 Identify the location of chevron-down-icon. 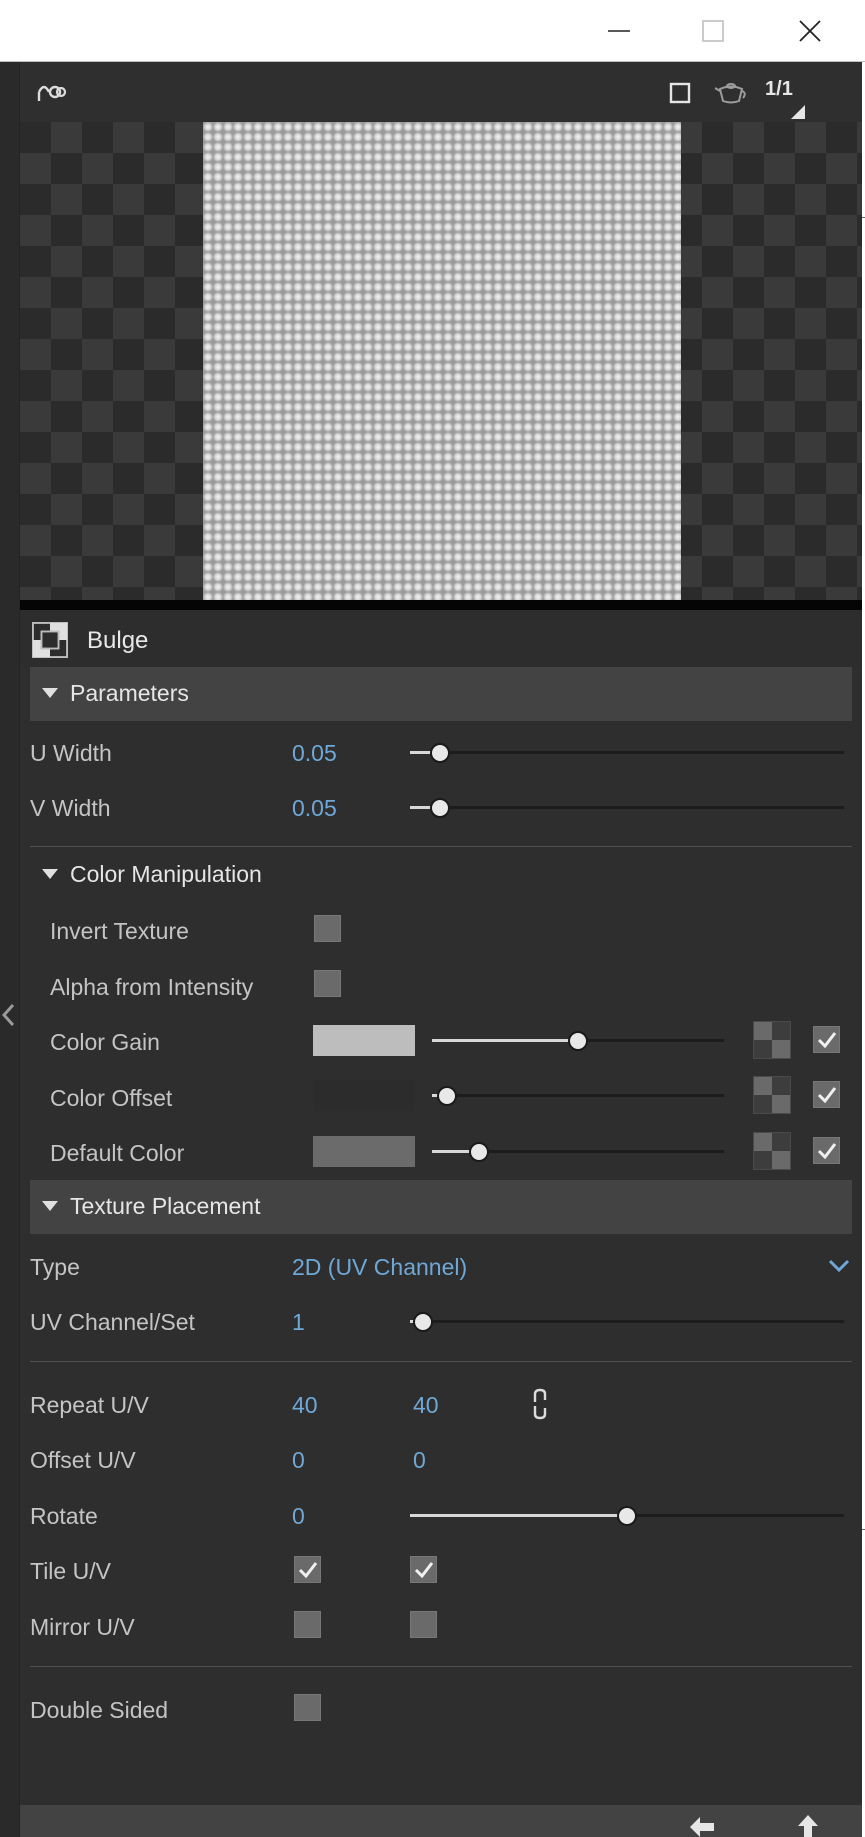
(839, 1266).